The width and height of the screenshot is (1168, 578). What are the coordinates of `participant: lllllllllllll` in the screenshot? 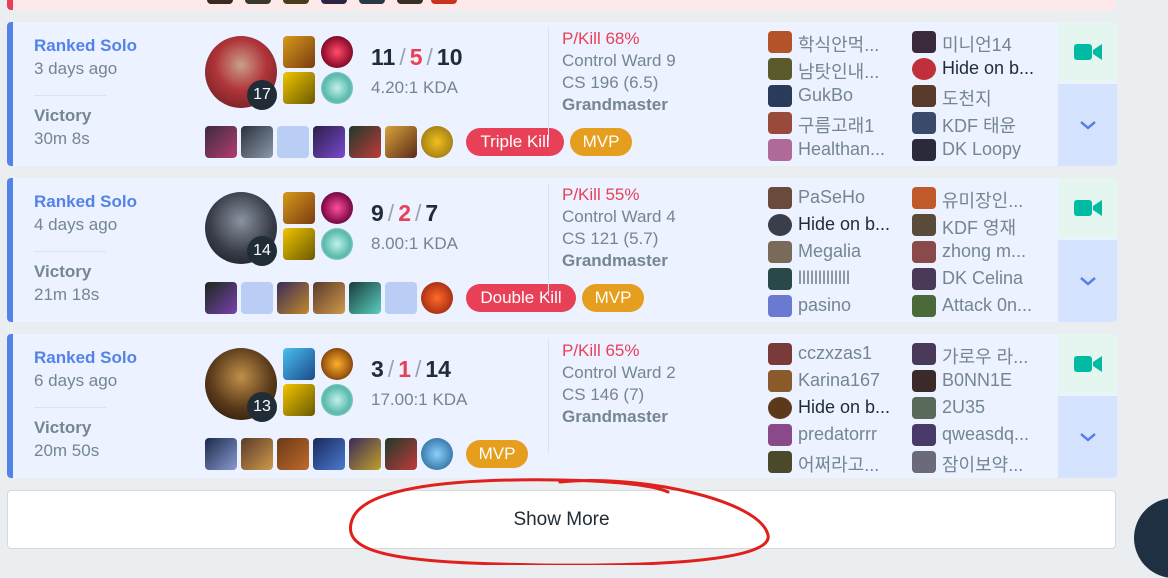 It's located at (838, 278).